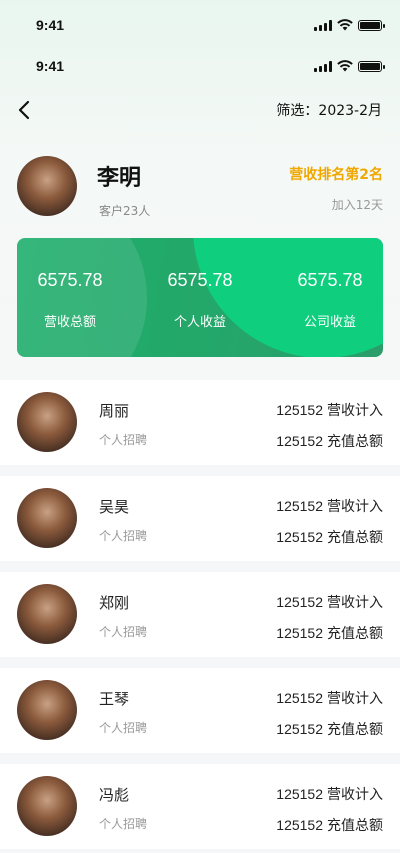 The width and height of the screenshot is (400, 853). I want to click on stat-total-revenue: 6575.78 营收总额, so click(73, 300).